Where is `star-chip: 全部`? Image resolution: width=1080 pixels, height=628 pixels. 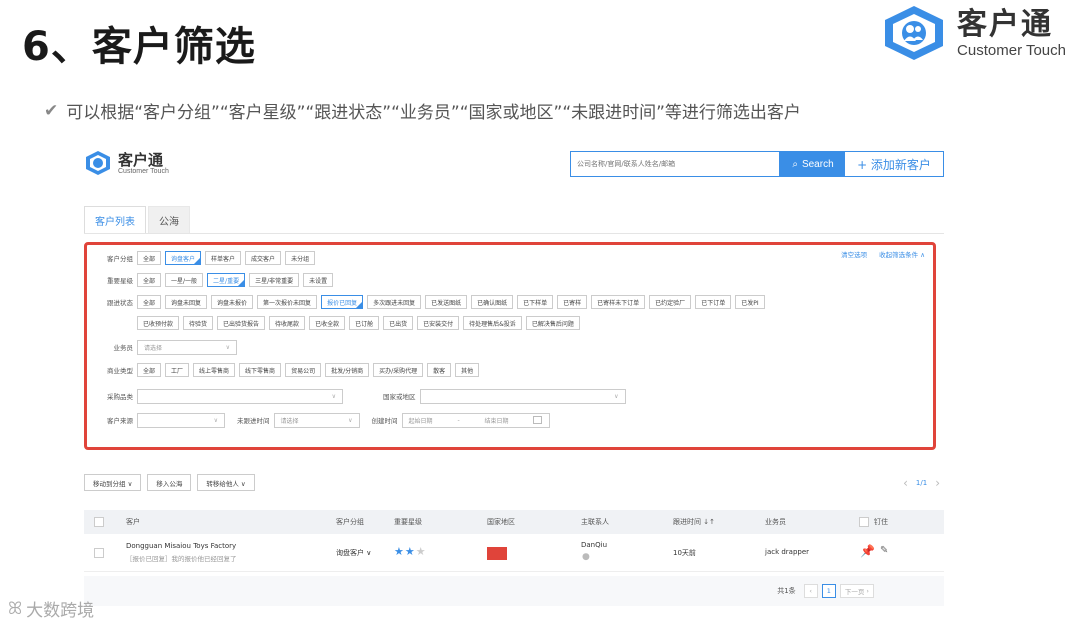 star-chip: 全部 is located at coordinates (149, 280).